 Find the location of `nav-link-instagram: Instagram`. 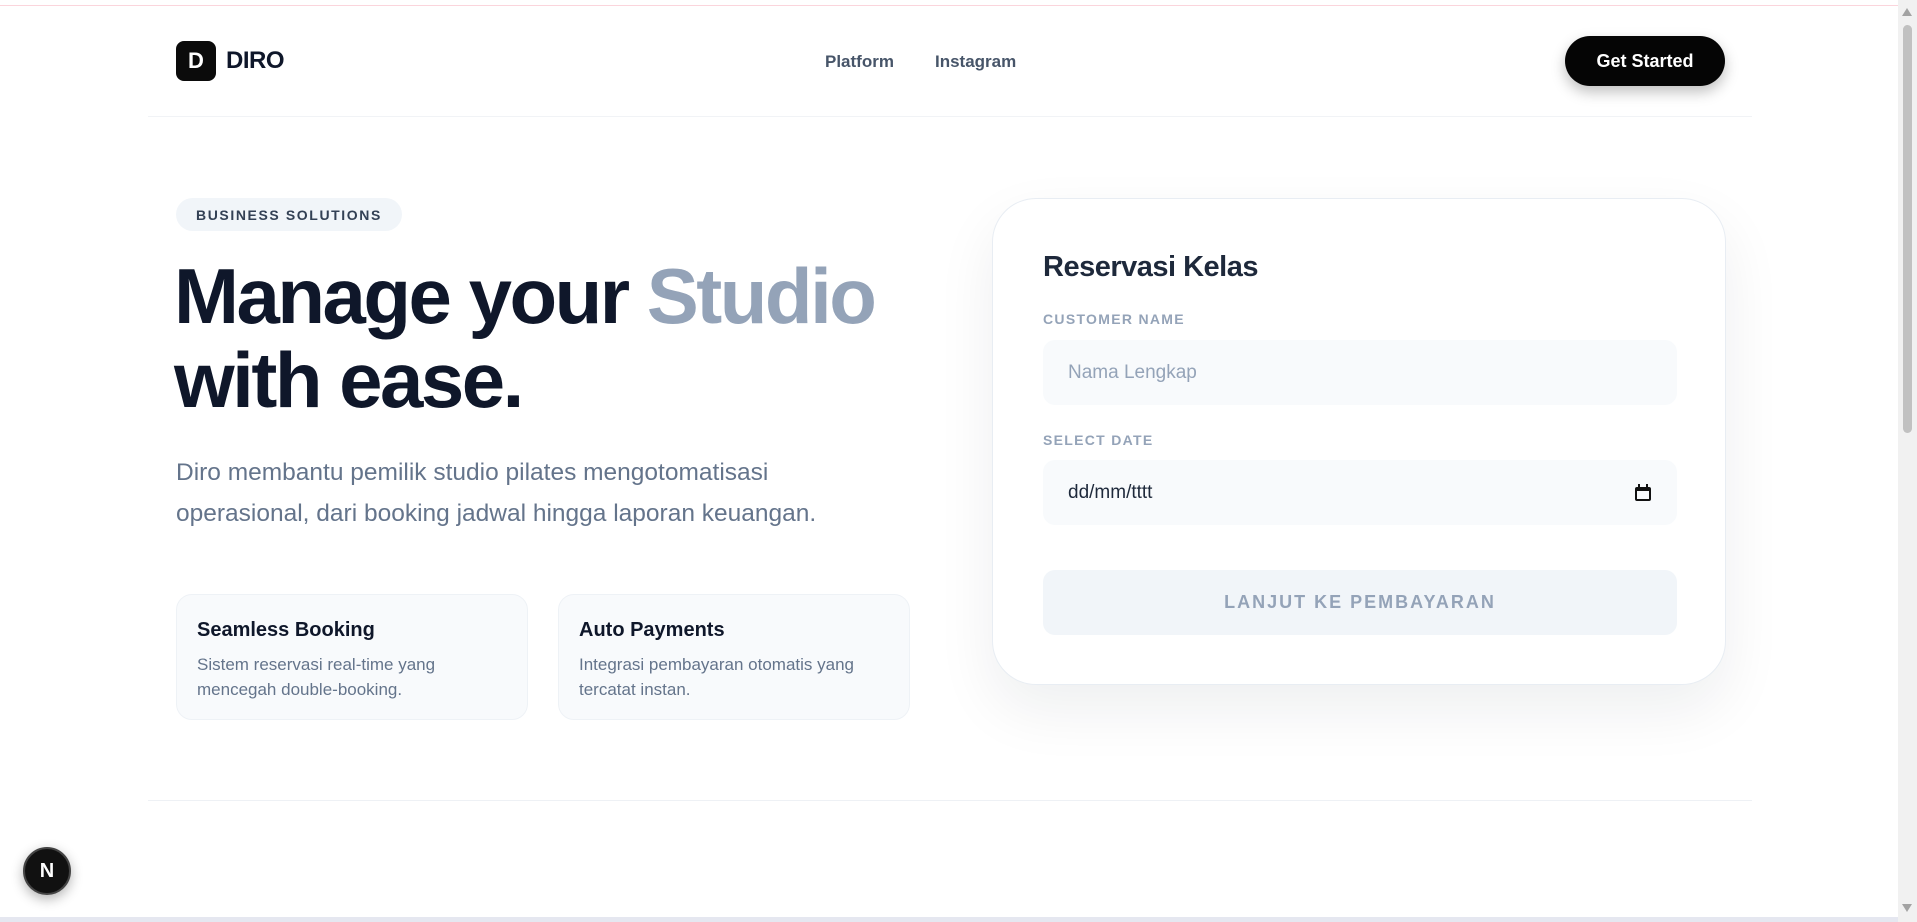

nav-link-instagram: Instagram is located at coordinates (975, 62).